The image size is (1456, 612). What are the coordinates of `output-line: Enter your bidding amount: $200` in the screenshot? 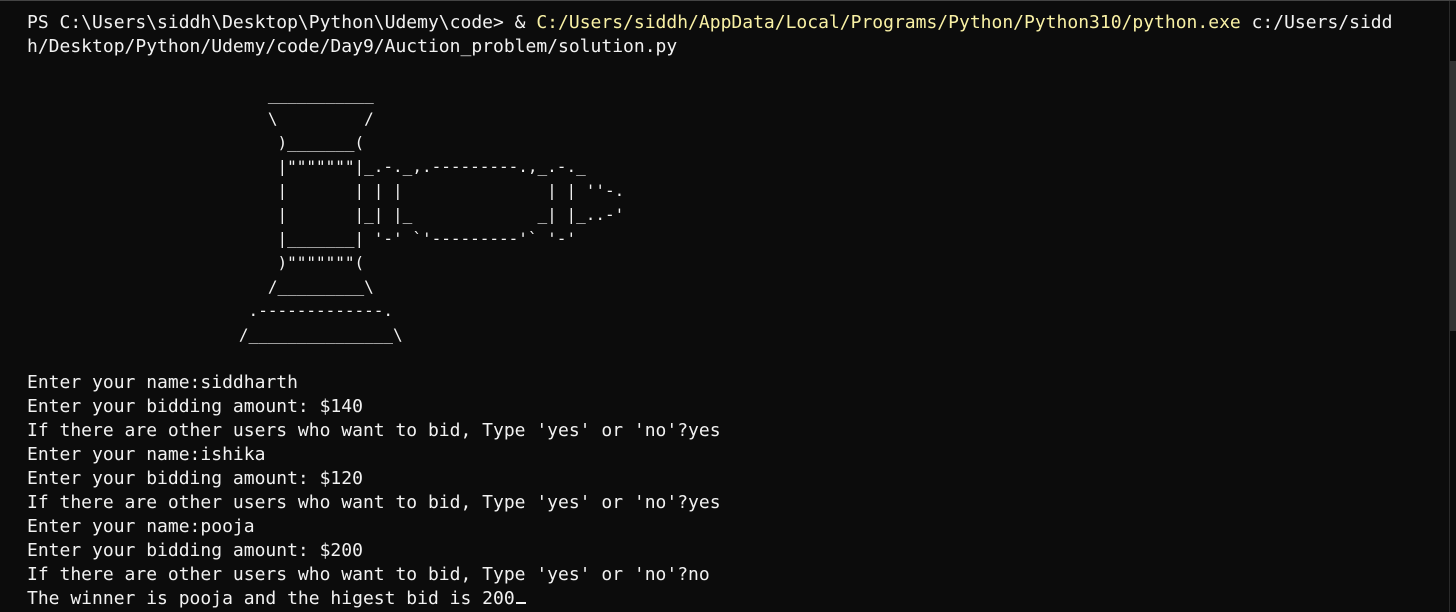 It's located at (195, 550).